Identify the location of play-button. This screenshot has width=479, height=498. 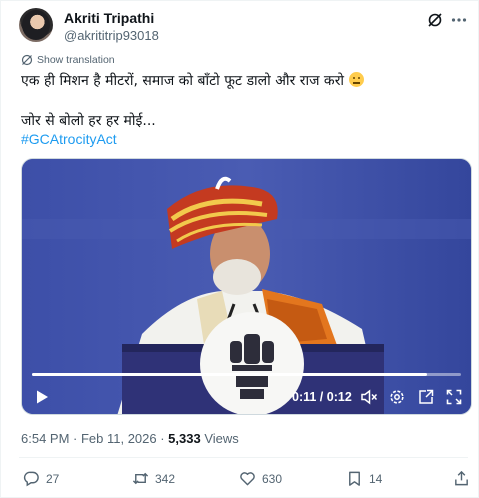
(42, 397).